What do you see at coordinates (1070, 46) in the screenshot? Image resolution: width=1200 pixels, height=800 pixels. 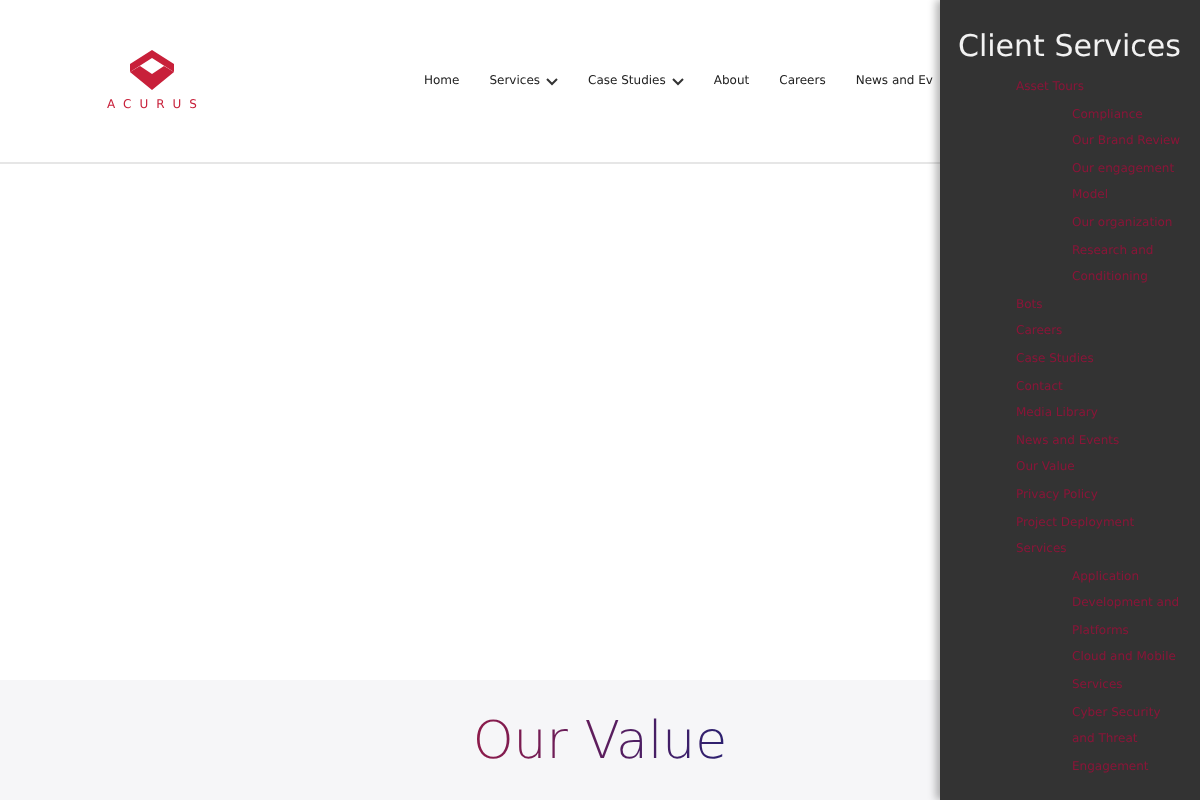 I see `sidebar-title: Client Services` at bounding box center [1070, 46].